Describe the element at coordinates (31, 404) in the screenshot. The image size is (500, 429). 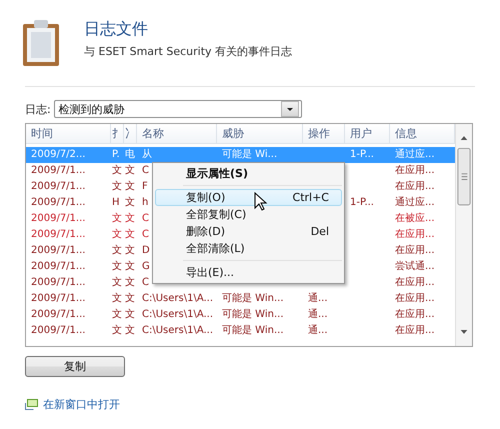
I see `window-icon` at that location.